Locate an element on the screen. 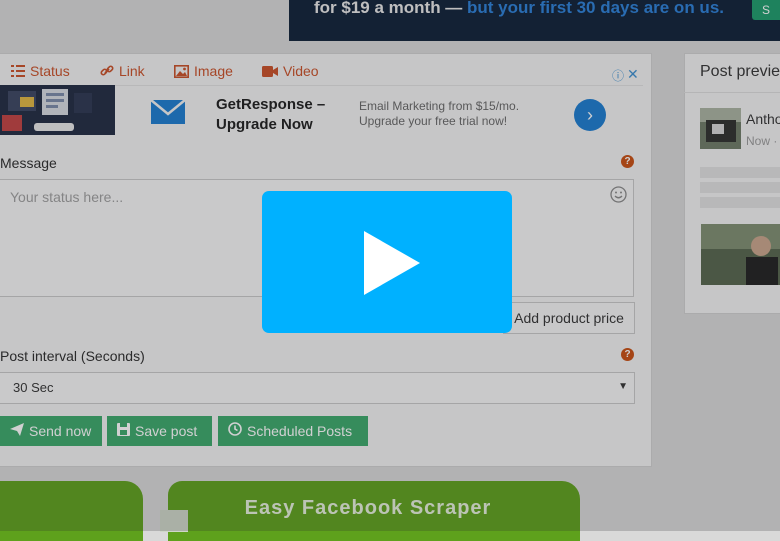  video-camera-icon is located at coordinates (270, 71).